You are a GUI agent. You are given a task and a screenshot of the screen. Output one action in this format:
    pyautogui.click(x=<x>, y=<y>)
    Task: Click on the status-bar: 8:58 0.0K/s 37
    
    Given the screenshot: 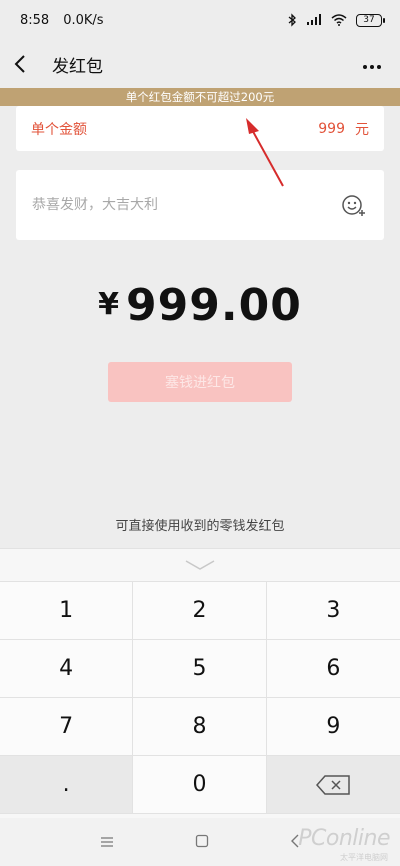 What is the action you would take?
    pyautogui.click(x=200, y=20)
    